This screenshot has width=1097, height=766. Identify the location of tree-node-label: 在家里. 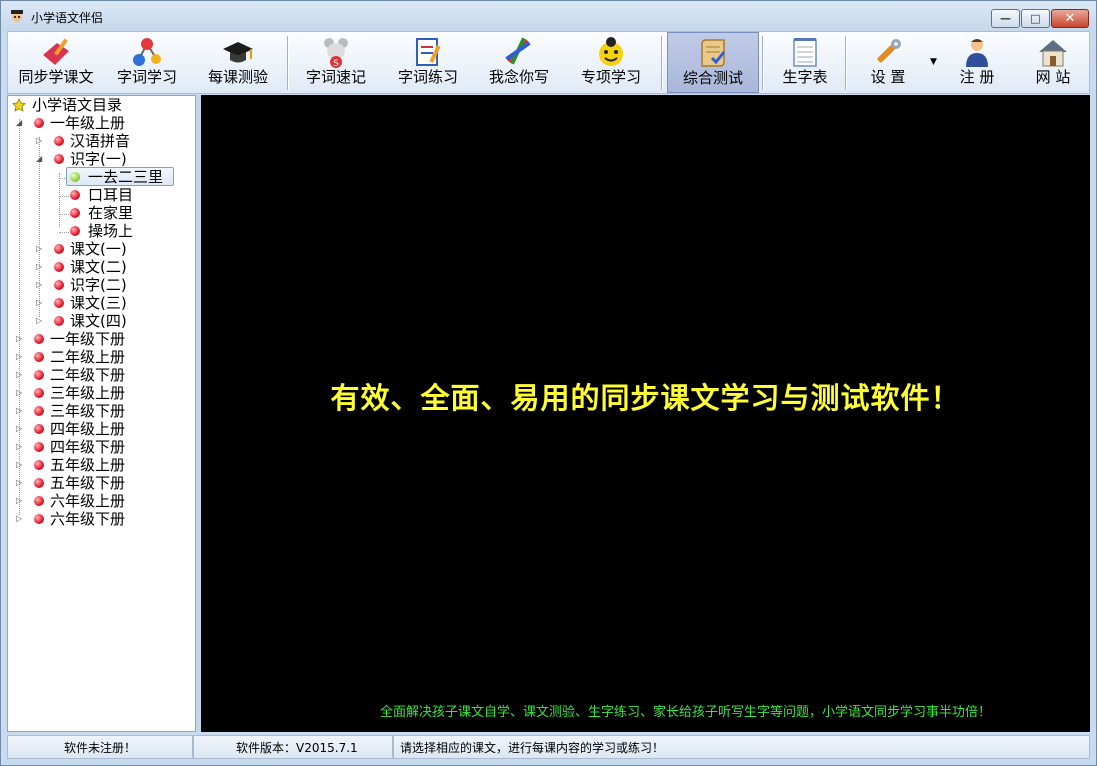
(111, 213).